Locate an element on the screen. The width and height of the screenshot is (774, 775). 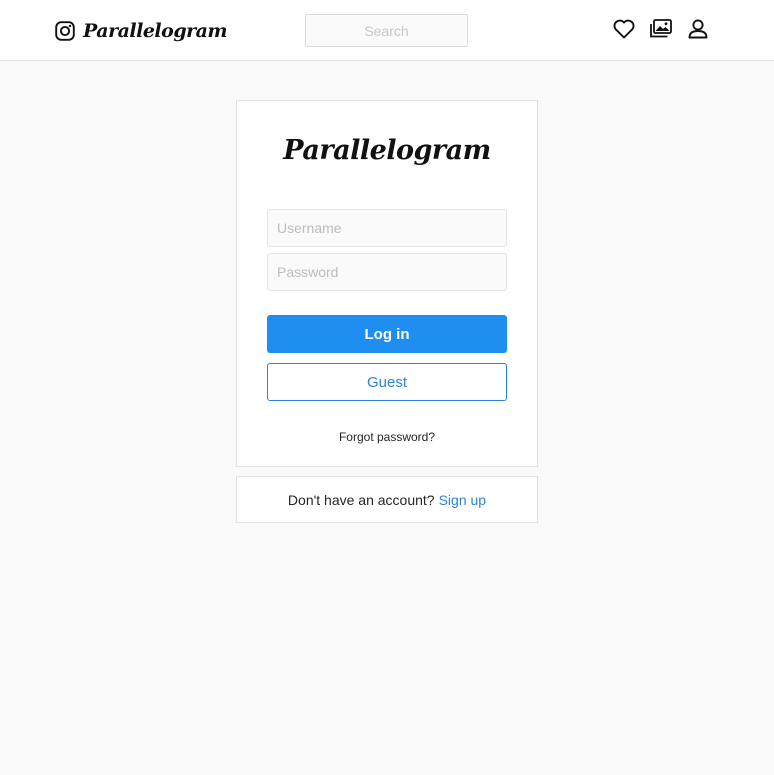
login-button: Log in is located at coordinates (387, 334).